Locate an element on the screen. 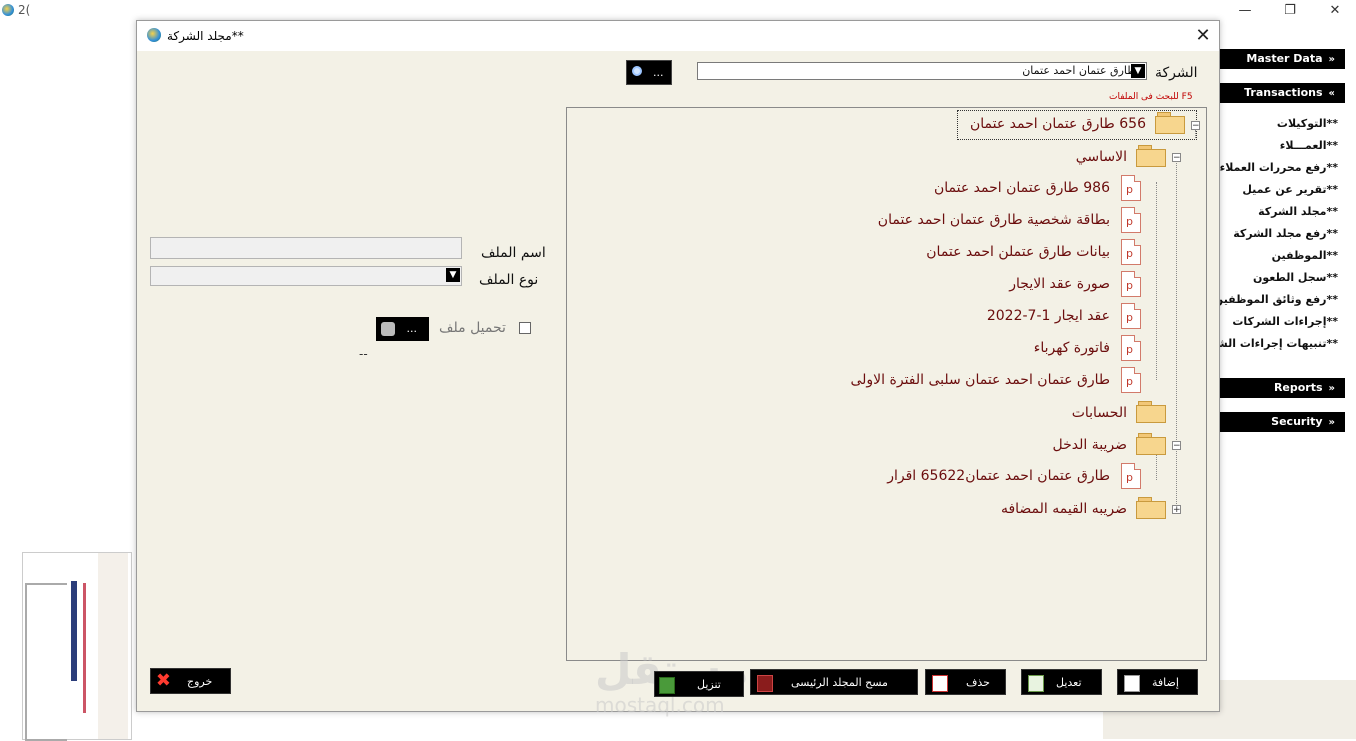 The image size is (1356, 741). tree-file: بطاقة شخصية طارق عتمان احمد عتمان is located at coordinates (994, 220).